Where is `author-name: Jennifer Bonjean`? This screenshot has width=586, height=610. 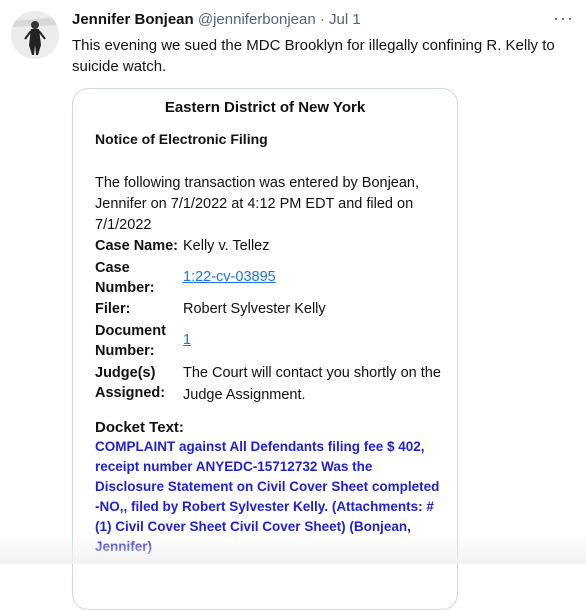 author-name: Jennifer Bonjean is located at coordinates (133, 19).